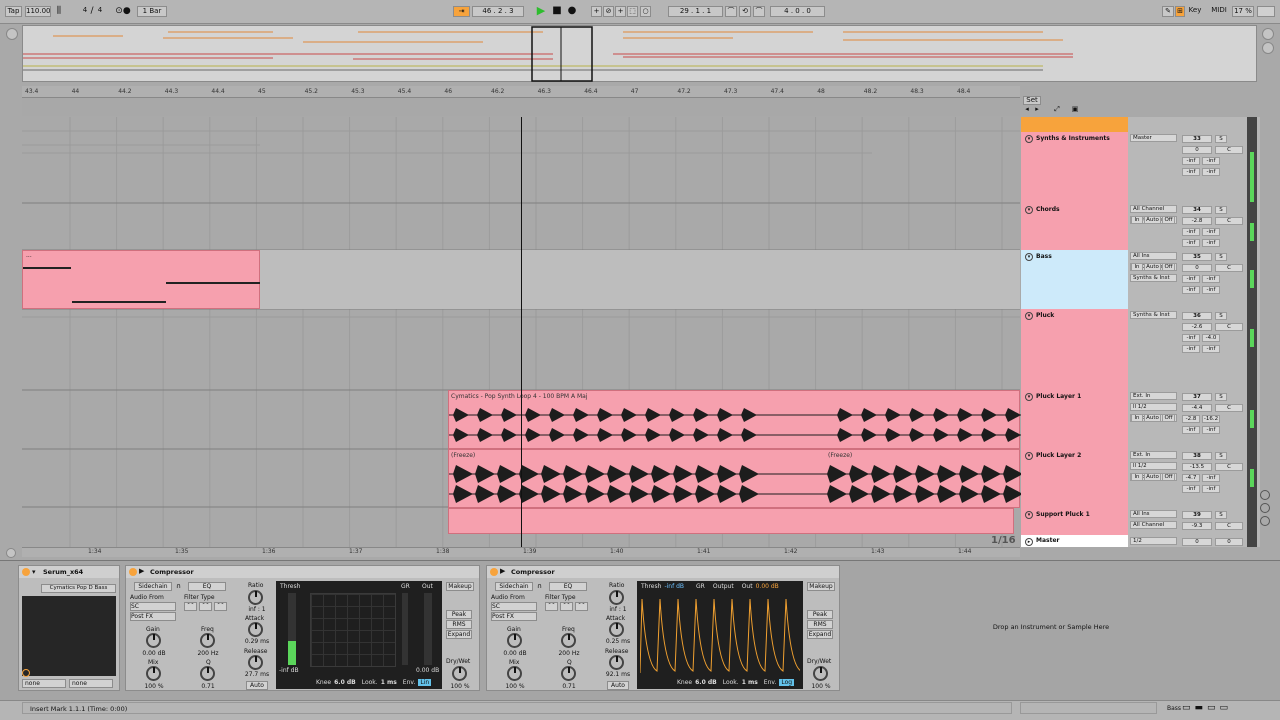 The image size is (1280, 720). Describe the element at coordinates (91, 683) in the screenshot. I see `serum-macro2: none` at that location.